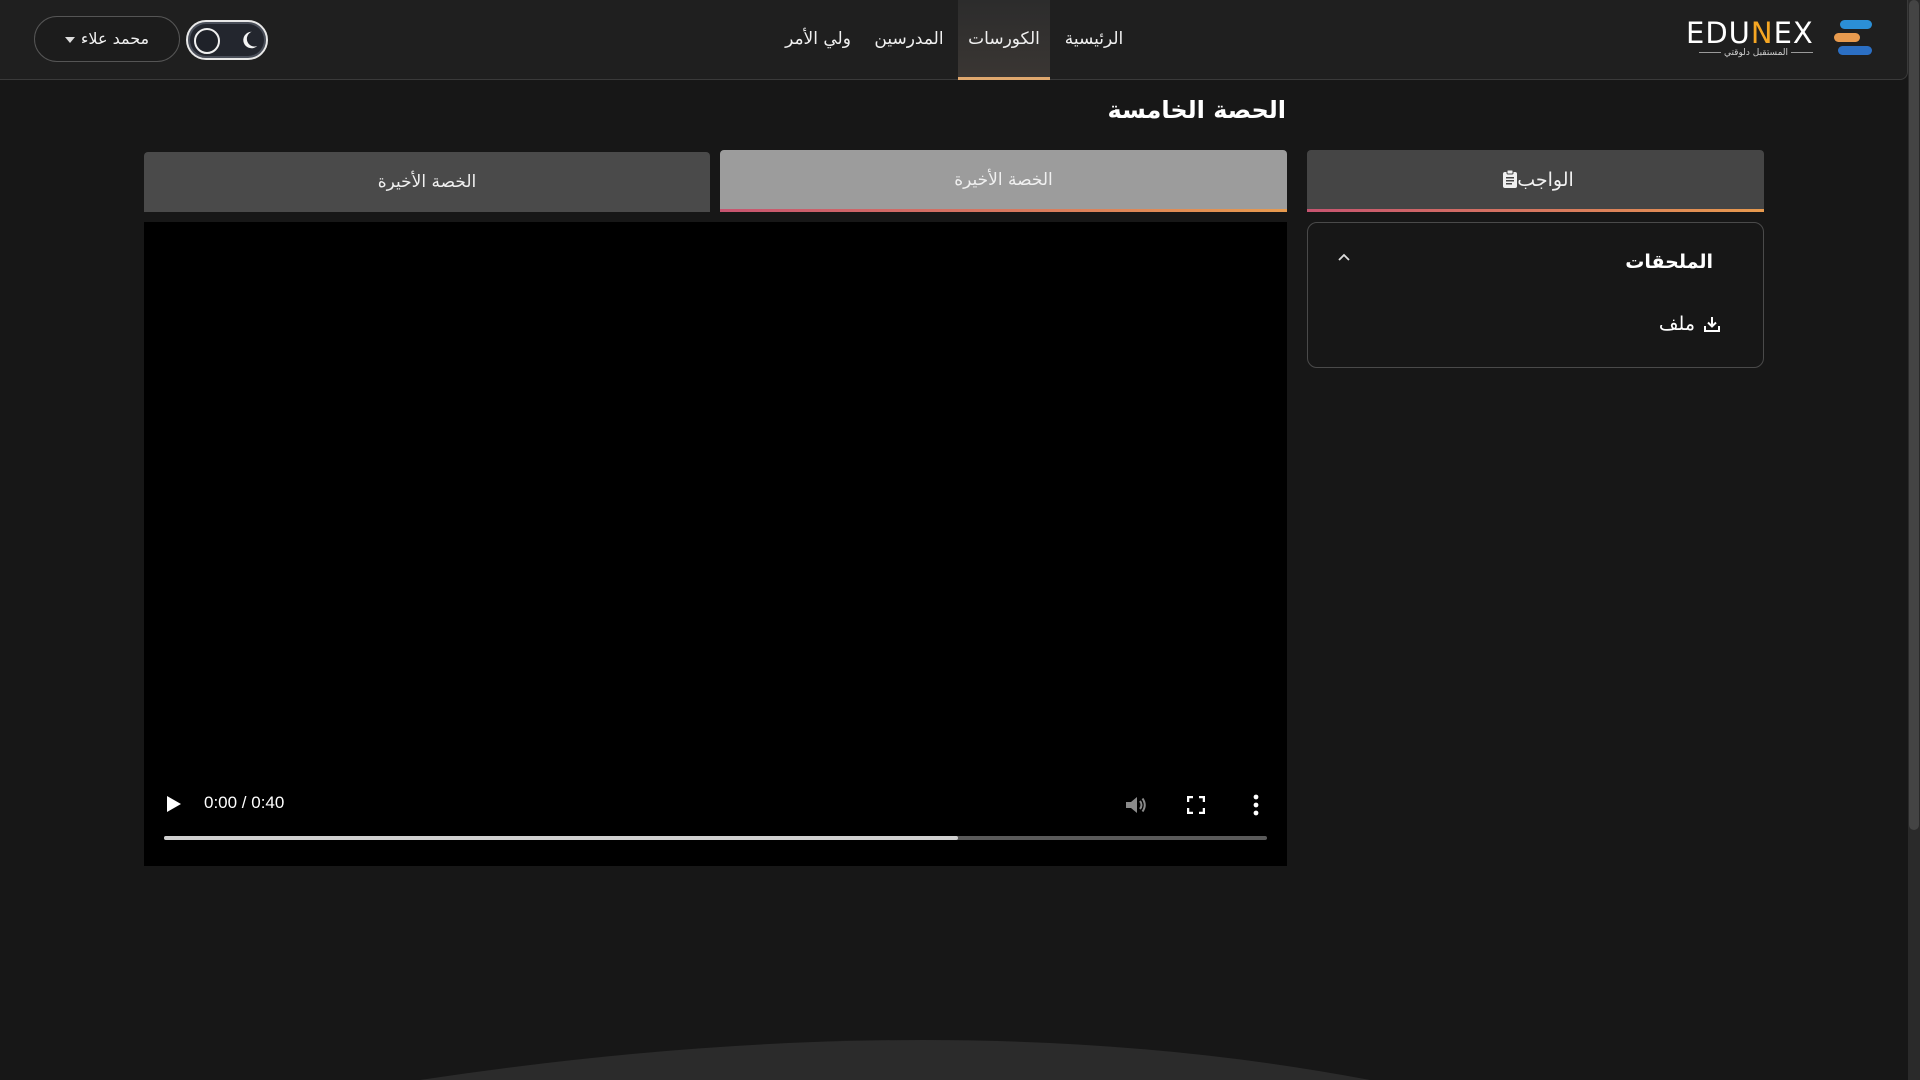 The image size is (1920, 1080). I want to click on tab-homework: الواجب, so click(1535, 181).